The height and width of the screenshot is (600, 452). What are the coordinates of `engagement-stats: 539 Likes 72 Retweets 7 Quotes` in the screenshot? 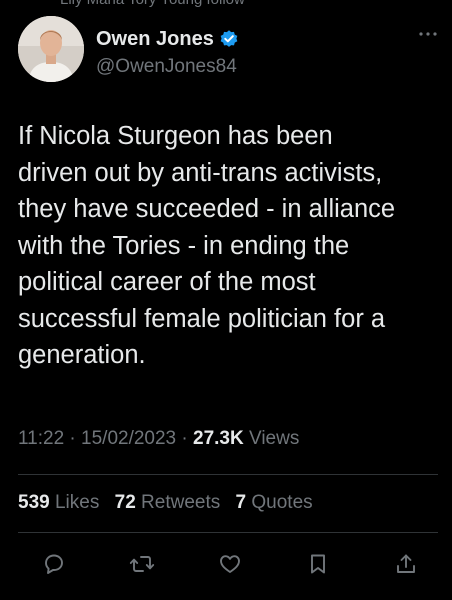 It's located at (170, 503).